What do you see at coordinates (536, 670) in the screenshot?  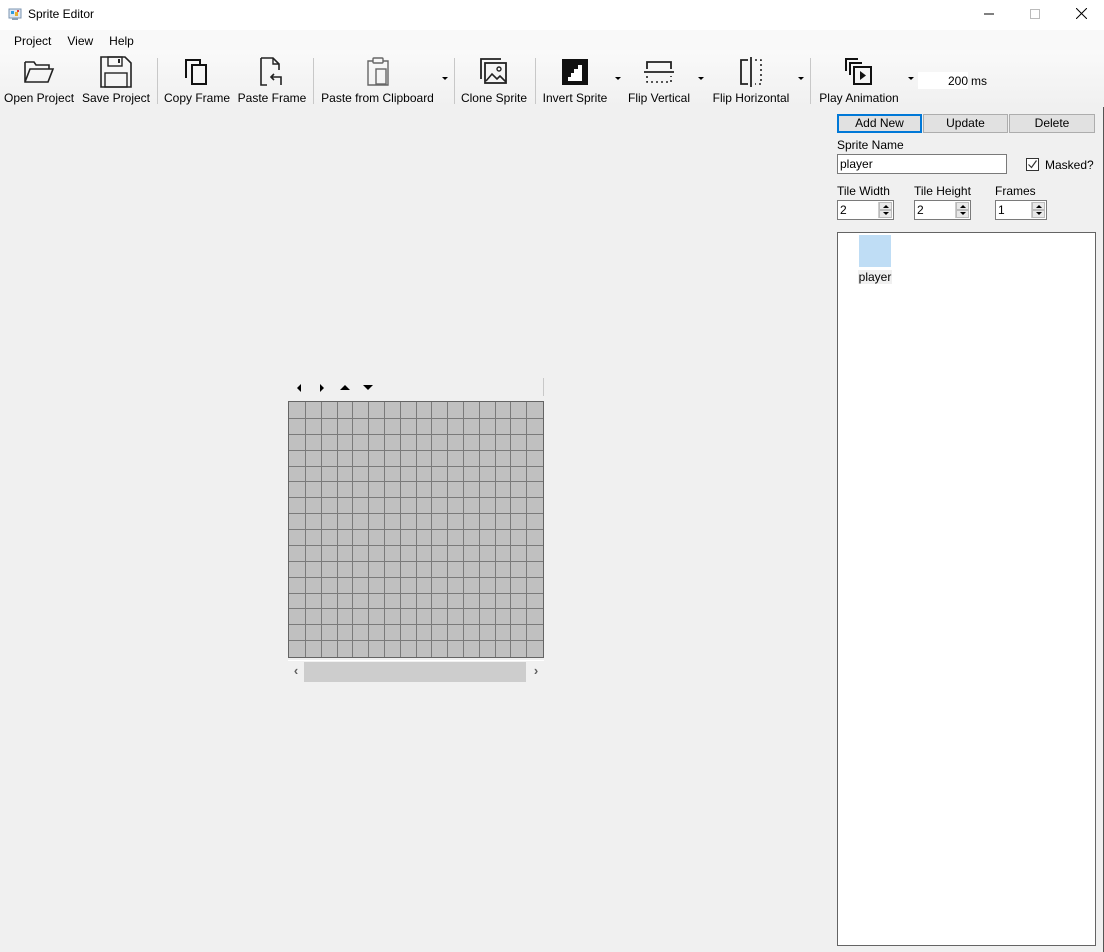 I see `scroll-right-icon: ›` at bounding box center [536, 670].